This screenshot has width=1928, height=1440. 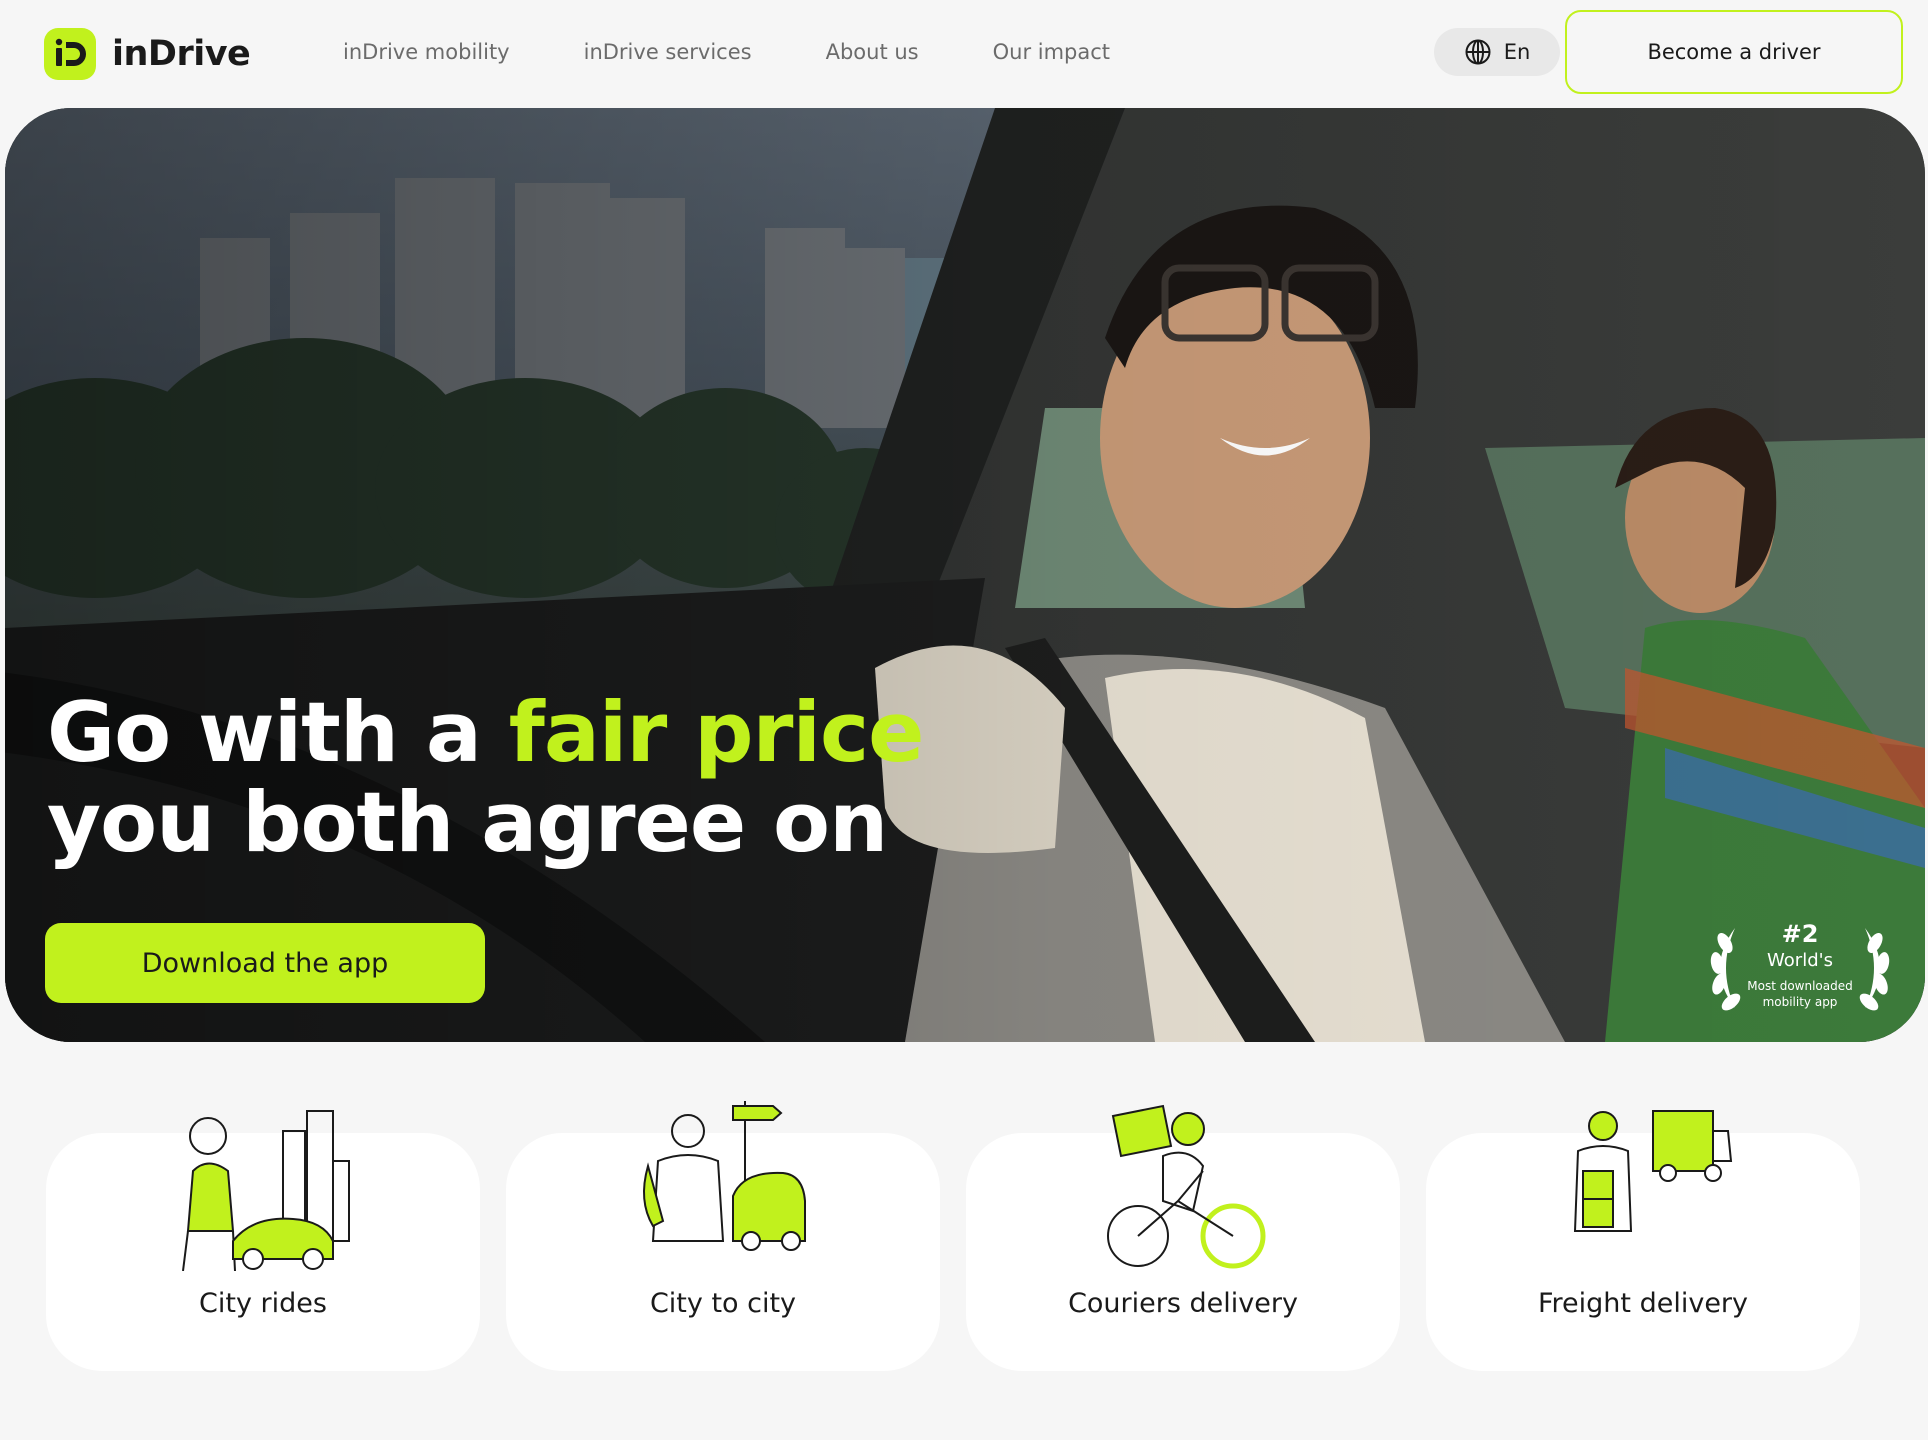 I want to click on headline-accent: fair price, so click(x=716, y=732).